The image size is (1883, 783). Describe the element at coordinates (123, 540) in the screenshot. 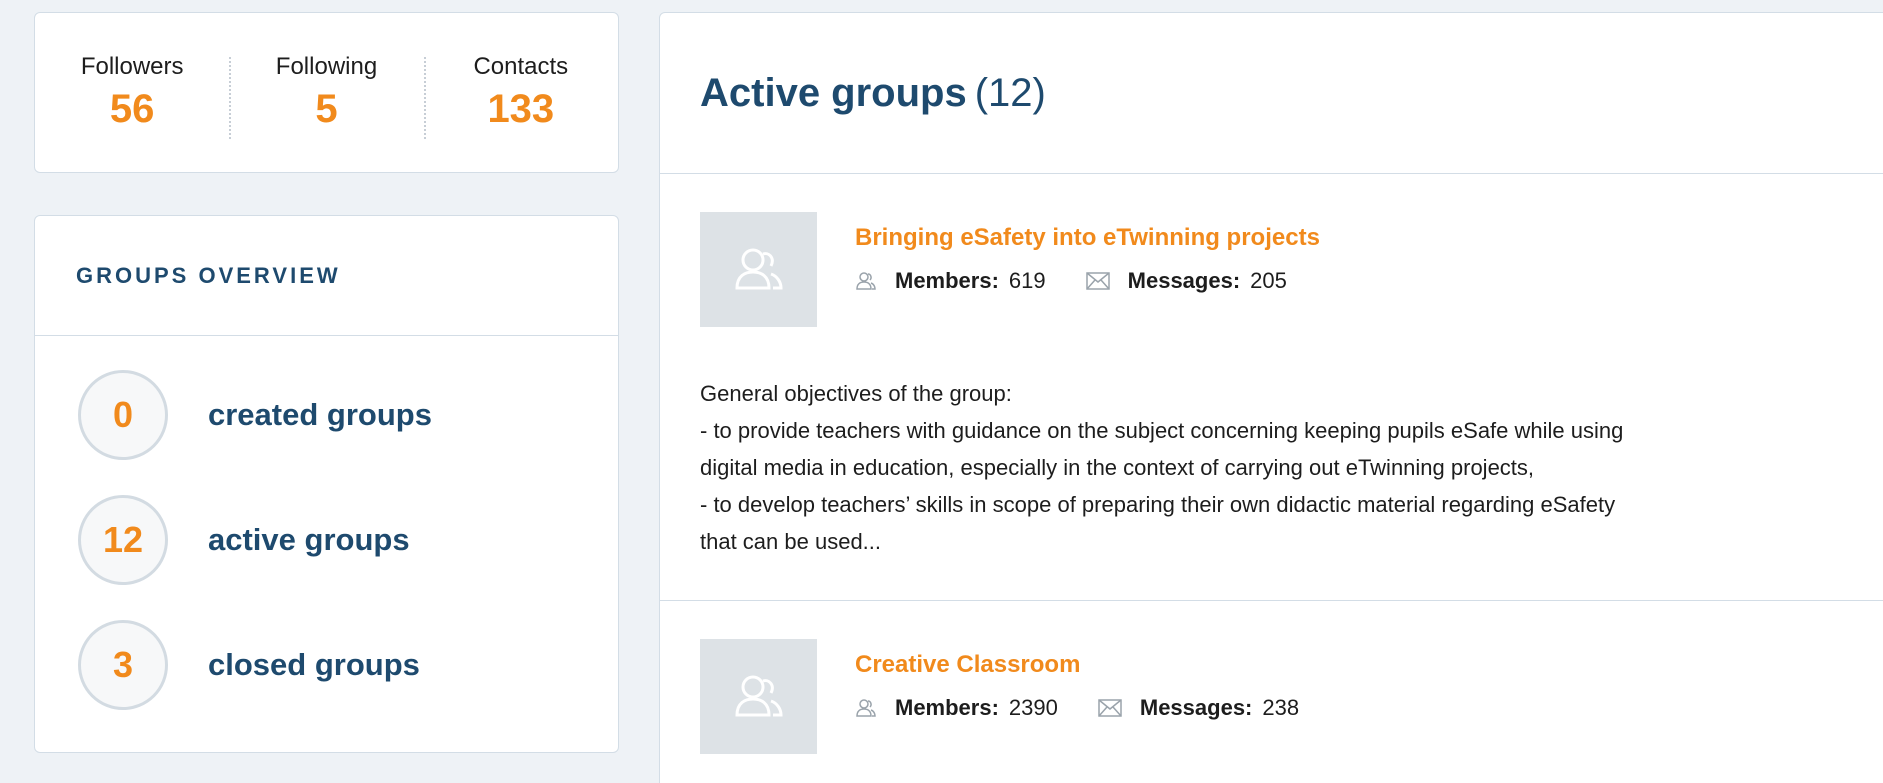

I see `count-badge: 12` at that location.